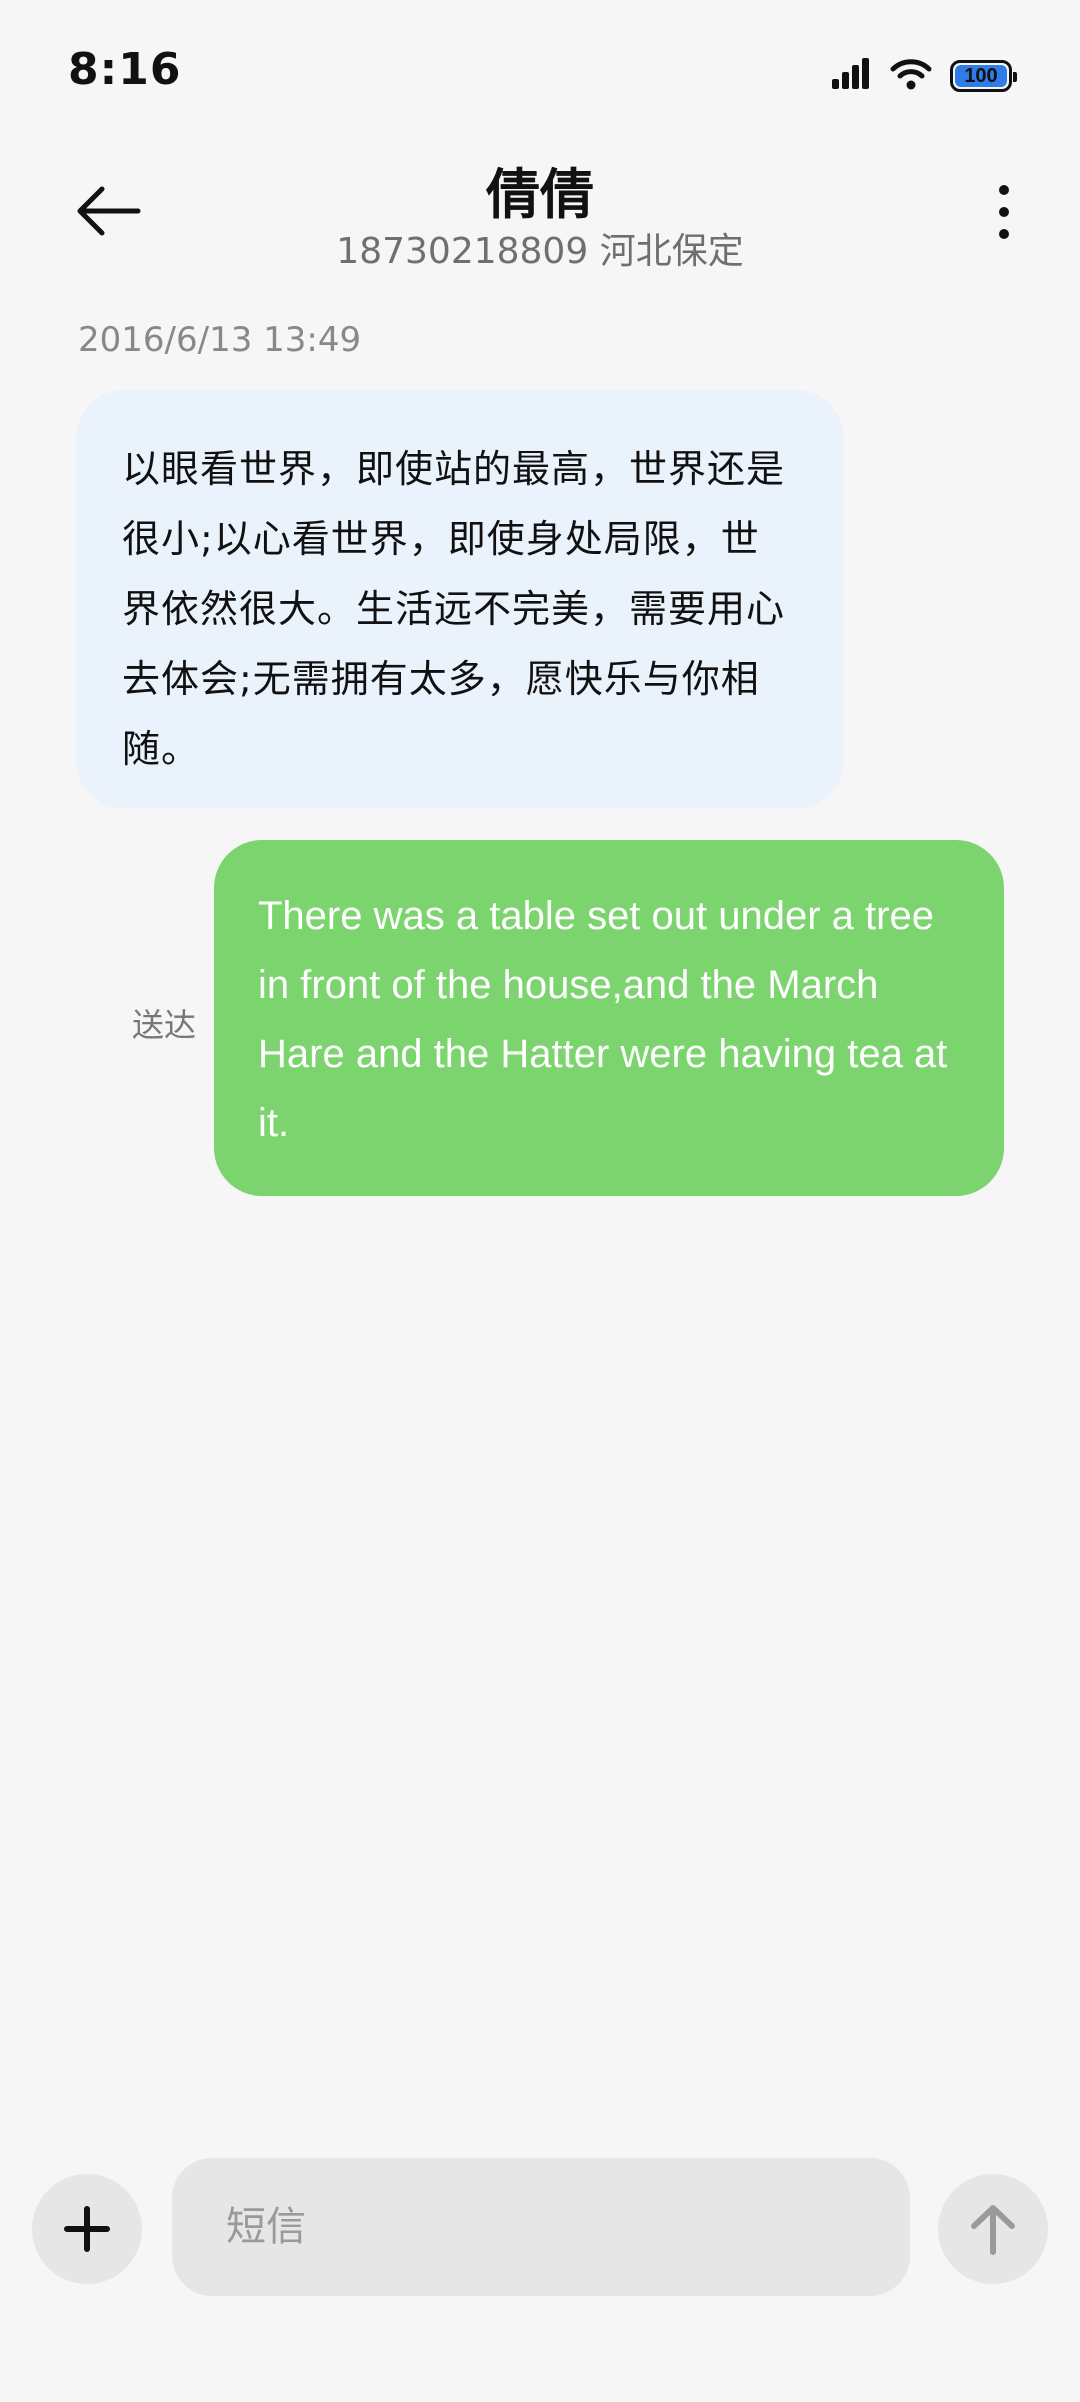 The width and height of the screenshot is (1080, 2402). I want to click on status-bar: 8:16 100, so click(540, 75).